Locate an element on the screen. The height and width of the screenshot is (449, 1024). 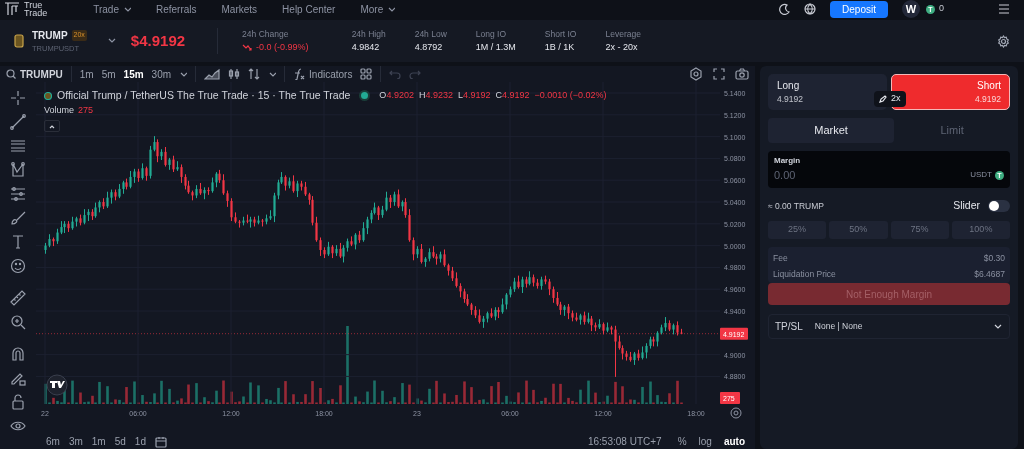
summary-label: Liquidation Price is located at coordinates (804, 274).